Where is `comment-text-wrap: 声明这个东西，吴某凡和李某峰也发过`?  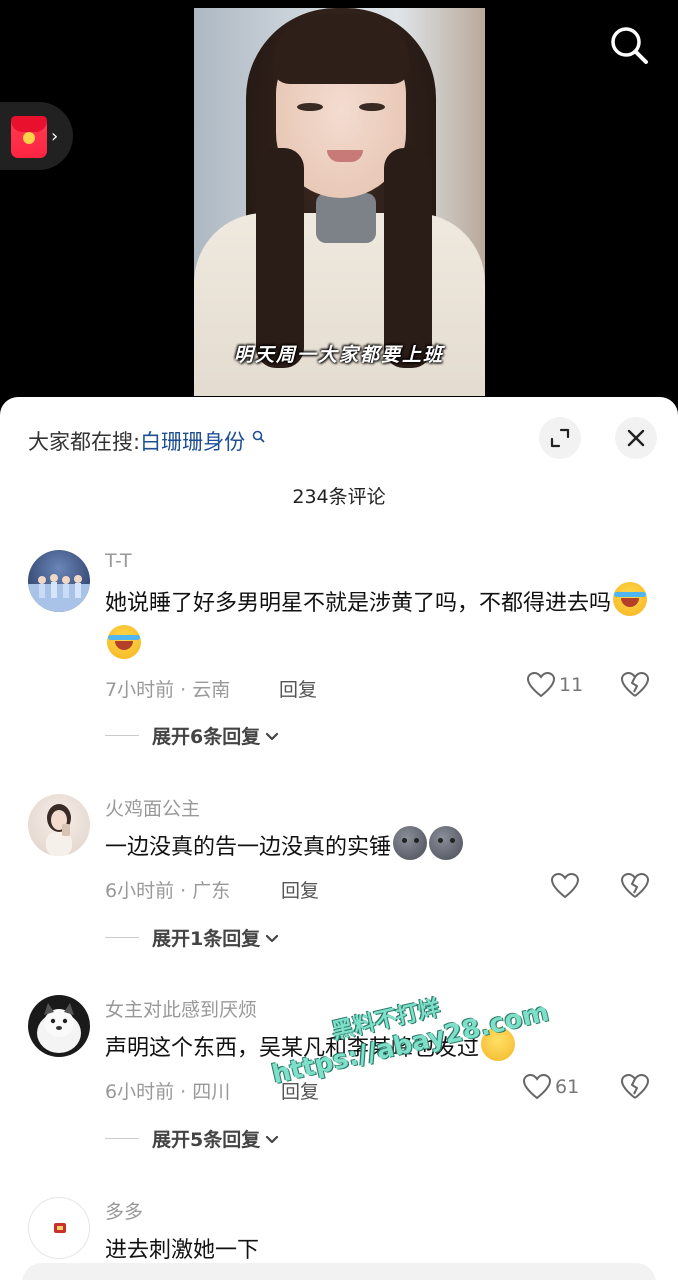
comment-text-wrap: 声明这个东西，吴某凡和李某峰也发过 is located at coordinates (377, 1048).